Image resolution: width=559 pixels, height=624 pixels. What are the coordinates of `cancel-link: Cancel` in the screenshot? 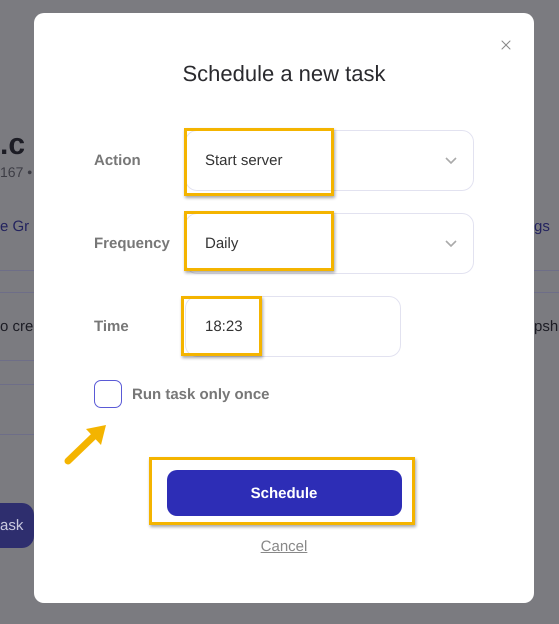 It's located at (284, 547).